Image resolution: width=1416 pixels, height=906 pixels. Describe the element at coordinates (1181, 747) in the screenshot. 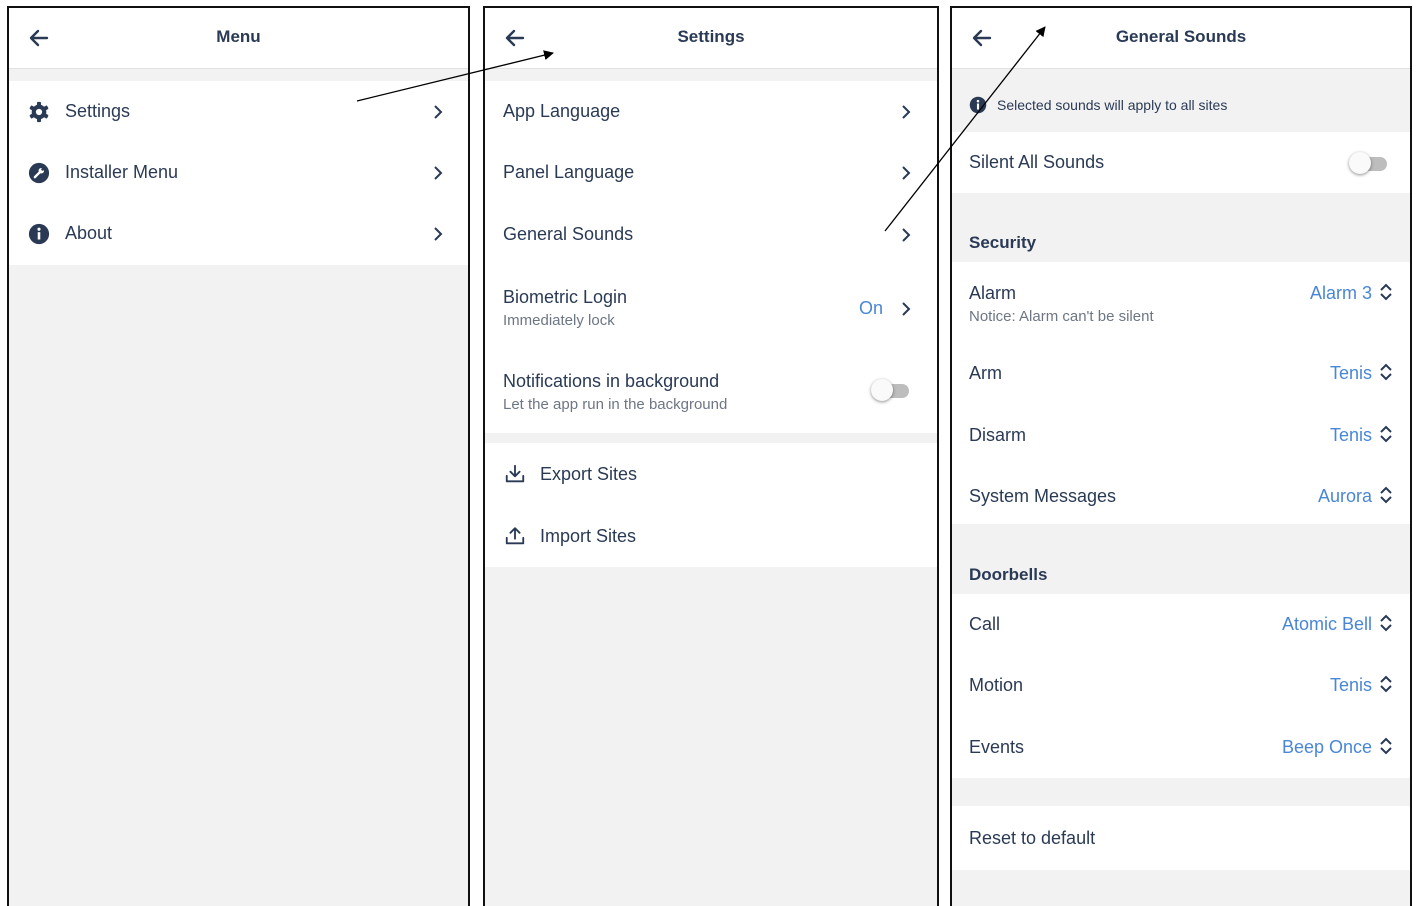

I see `sound-row-events: Events Beep Once` at that location.